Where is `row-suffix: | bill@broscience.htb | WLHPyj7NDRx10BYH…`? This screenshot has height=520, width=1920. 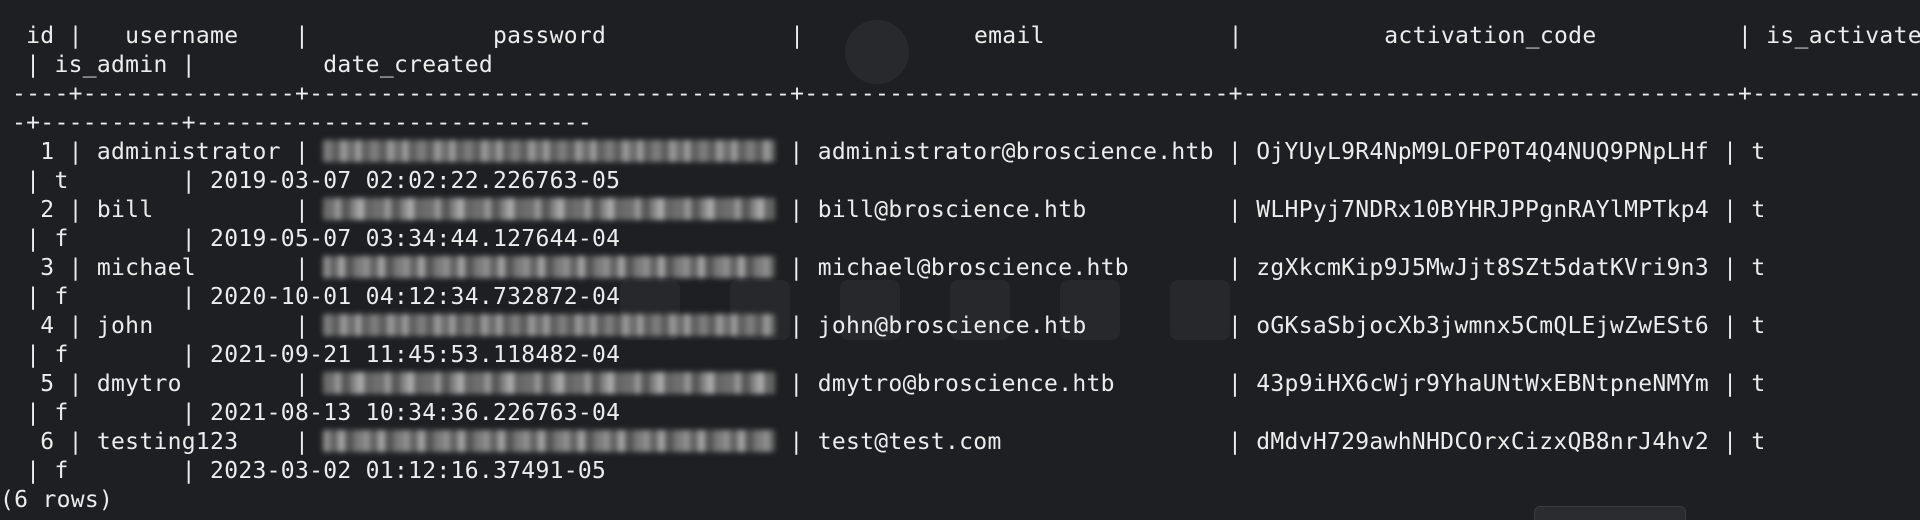 row-suffix: | bill@broscience.htb | WLHPyj7NDRx10BYH… is located at coordinates (1270, 210).